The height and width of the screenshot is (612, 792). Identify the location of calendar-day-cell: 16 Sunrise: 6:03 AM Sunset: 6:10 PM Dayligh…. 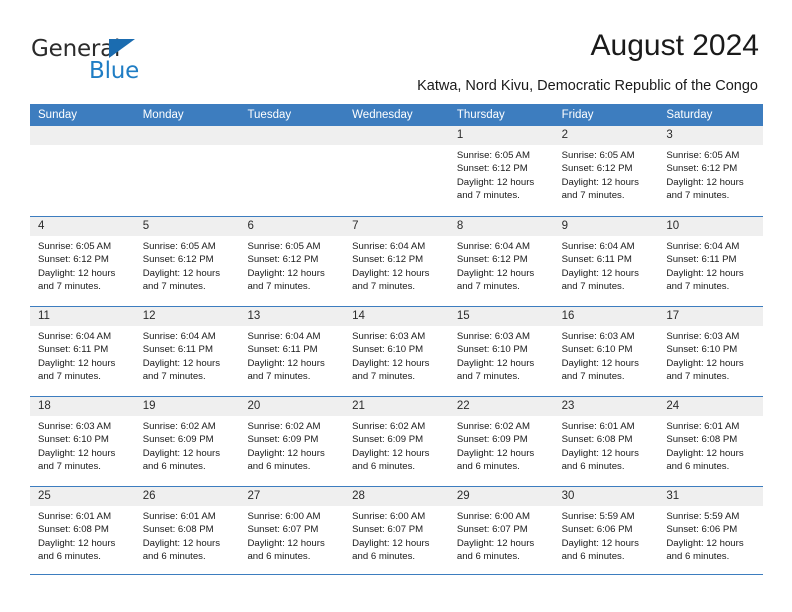
(606, 351).